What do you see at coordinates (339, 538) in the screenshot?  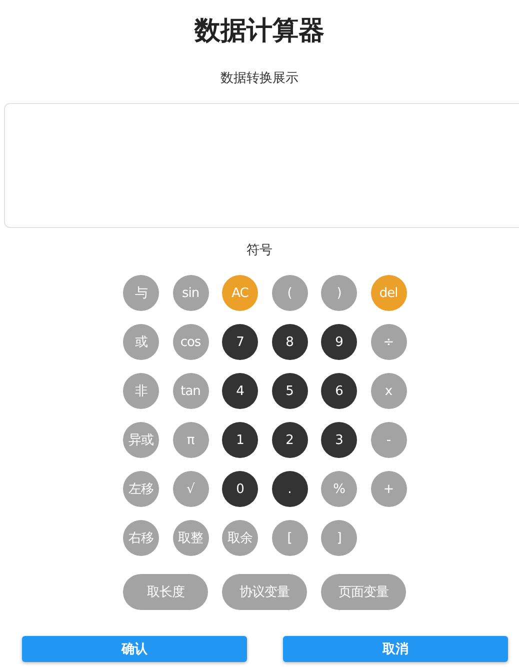 I see `key-button: ]` at bounding box center [339, 538].